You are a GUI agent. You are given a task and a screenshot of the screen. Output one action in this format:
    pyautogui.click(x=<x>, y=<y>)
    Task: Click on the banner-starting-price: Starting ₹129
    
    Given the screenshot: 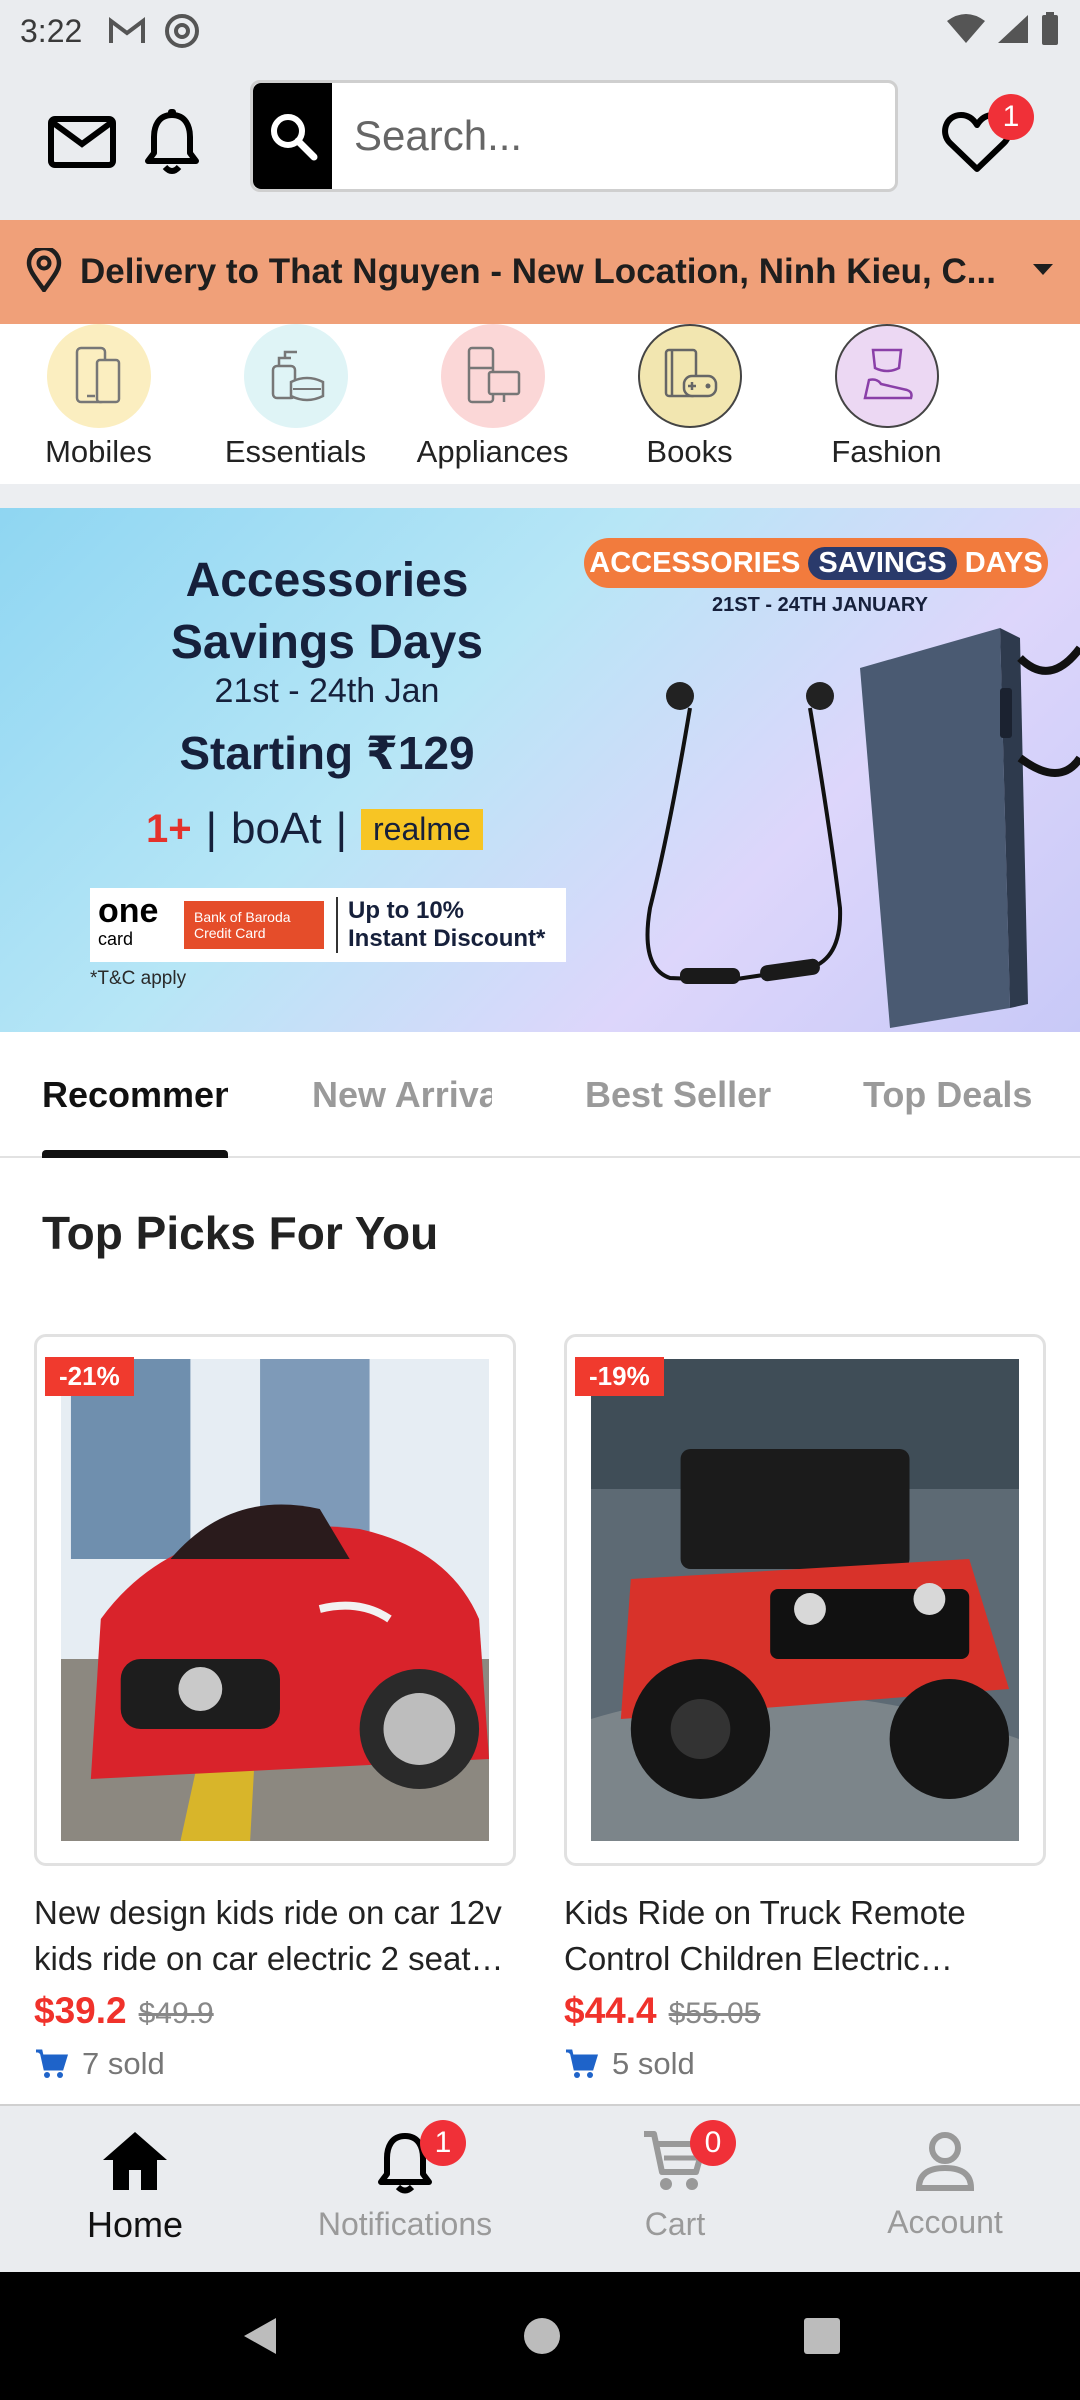 What is the action you would take?
    pyautogui.click(x=327, y=753)
    